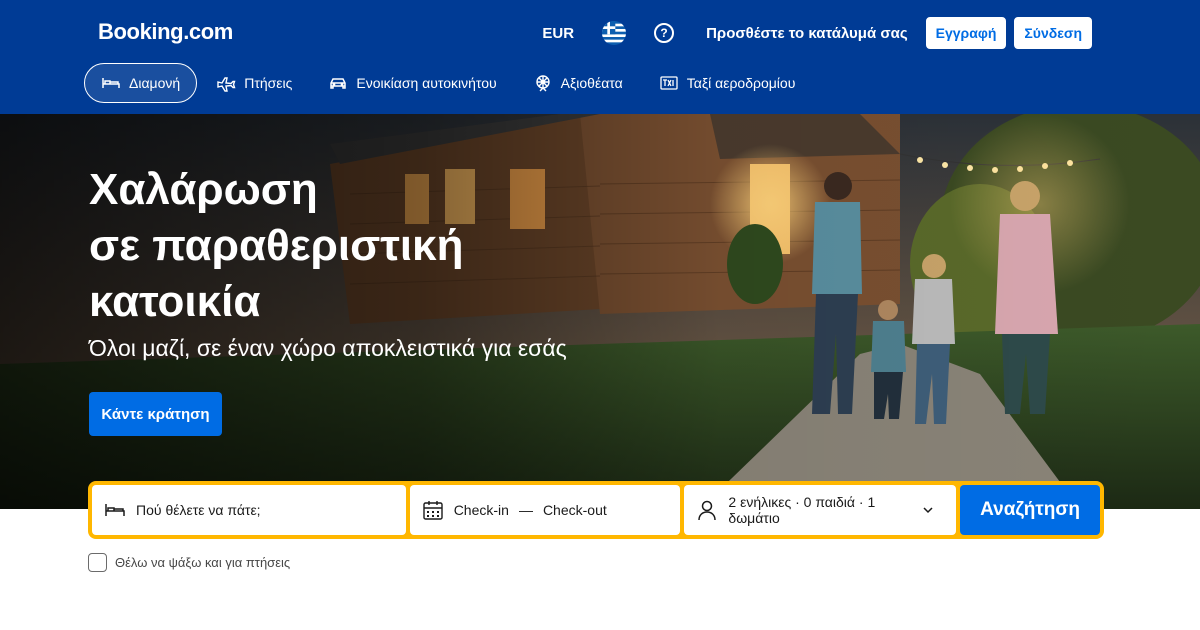 The width and height of the screenshot is (1200, 630). What do you see at coordinates (203, 189) in the screenshot?
I see `hero-title-line: Χαλάρωση` at bounding box center [203, 189].